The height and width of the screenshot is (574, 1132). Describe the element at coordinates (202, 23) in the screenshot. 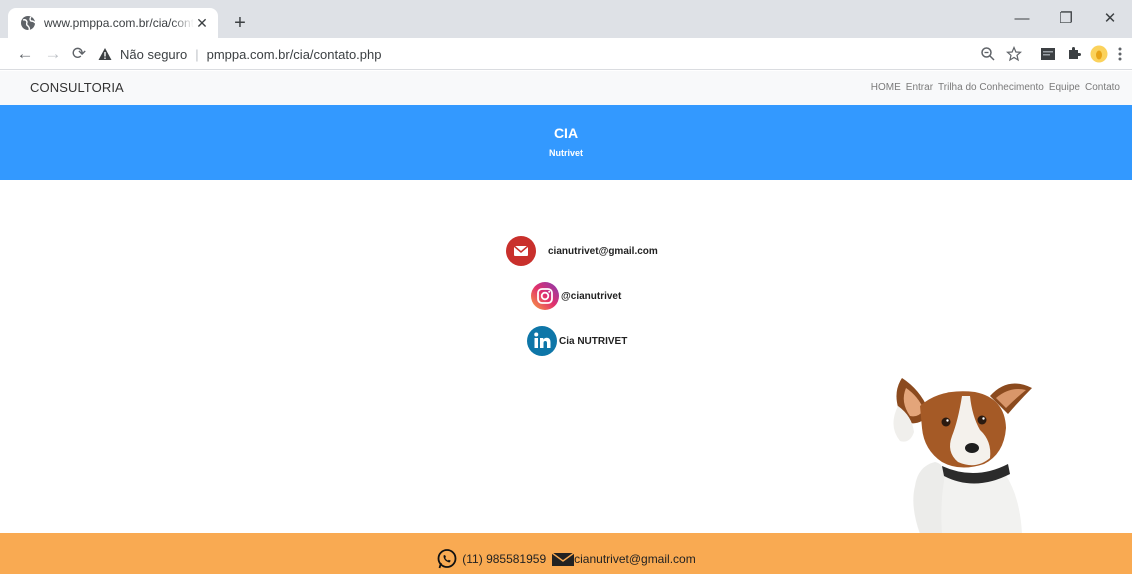

I see `tab-close-icon: ✕` at that location.